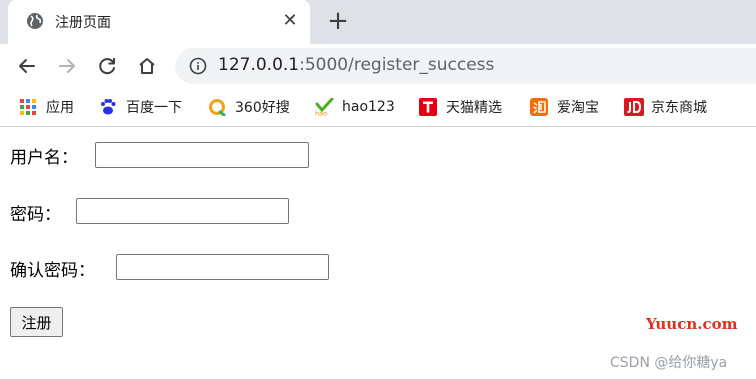 The height and width of the screenshot is (379, 756). I want to click on bookmarks-bar: 应用 百度一下 360好搜 hao hao123 天猫精选 爱淘宝 京东商城, so click(378, 107).